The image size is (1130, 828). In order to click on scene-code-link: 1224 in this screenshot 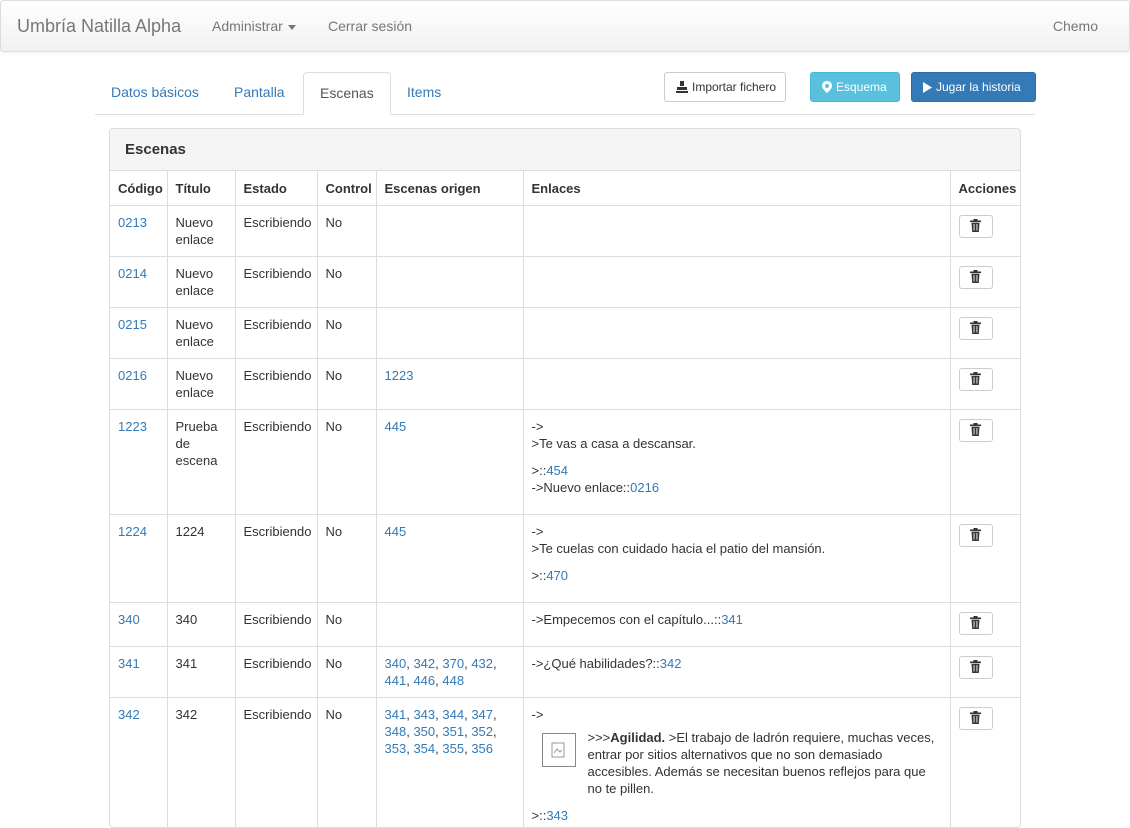, I will do `click(132, 531)`.